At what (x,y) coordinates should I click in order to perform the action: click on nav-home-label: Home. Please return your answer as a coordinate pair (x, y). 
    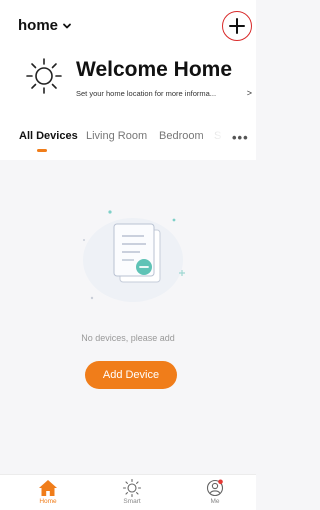
    Looking at the image, I should click on (48, 501).